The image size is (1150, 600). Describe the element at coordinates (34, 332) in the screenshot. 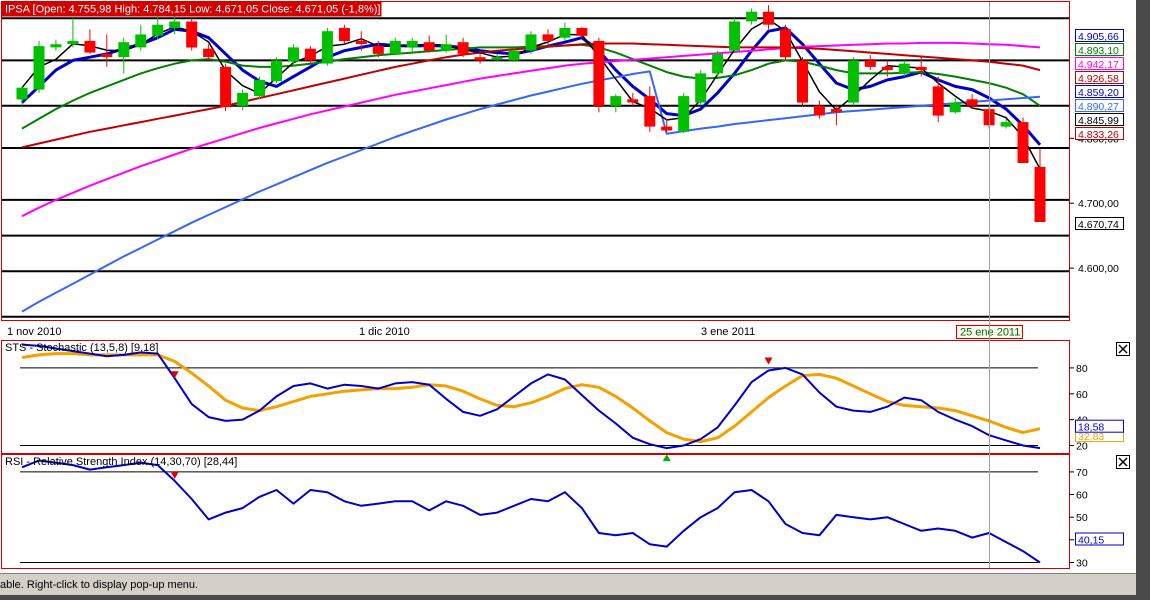

I see `x-label-nov: 1 nov 2010` at that location.